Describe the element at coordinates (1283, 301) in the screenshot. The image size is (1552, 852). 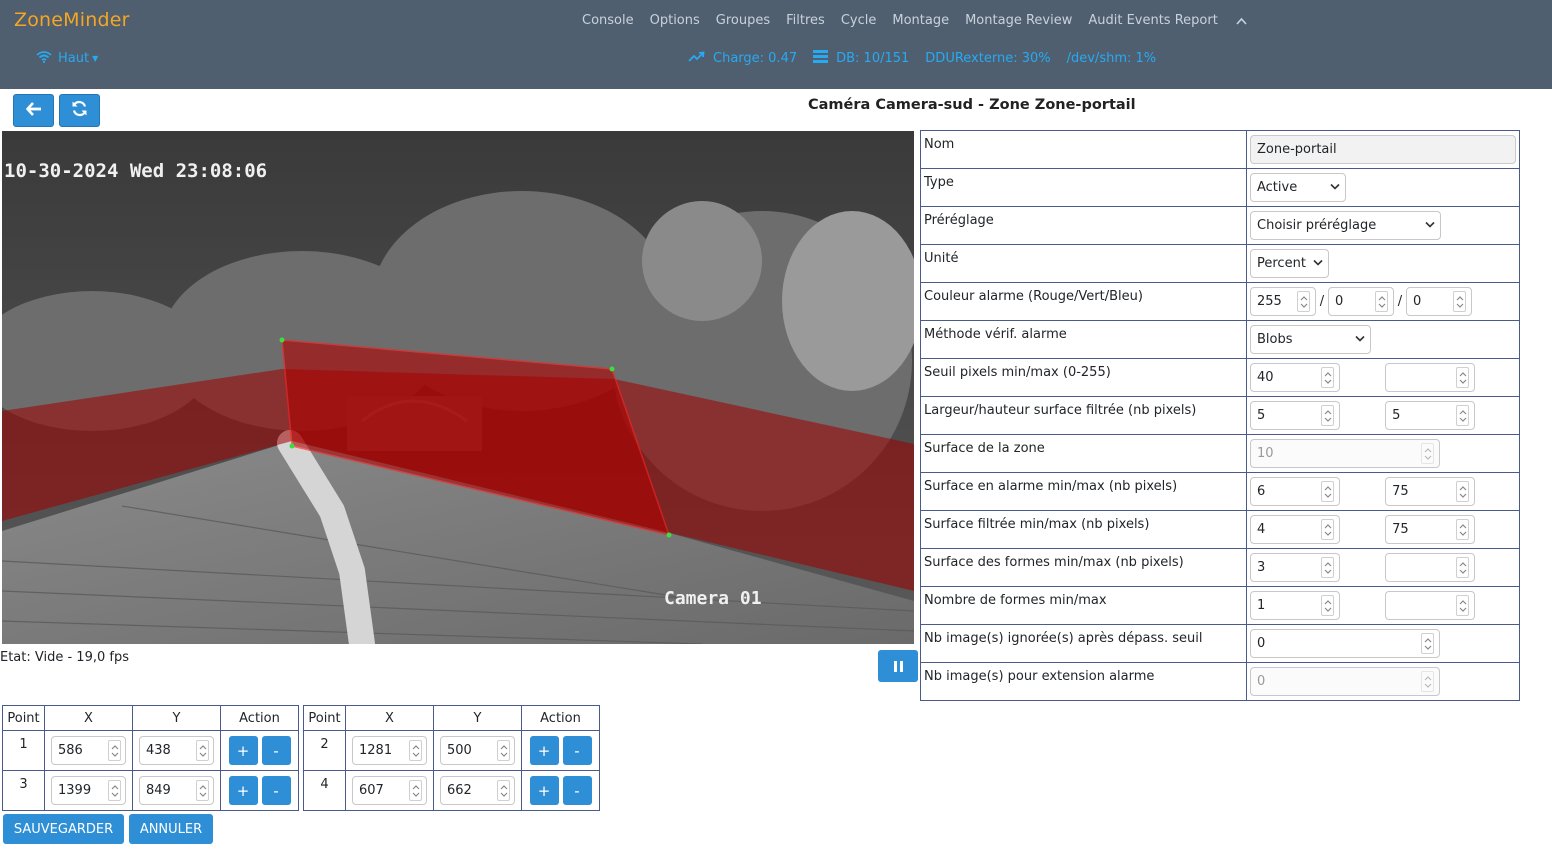
I see `alarm-red-input: 255` at that location.